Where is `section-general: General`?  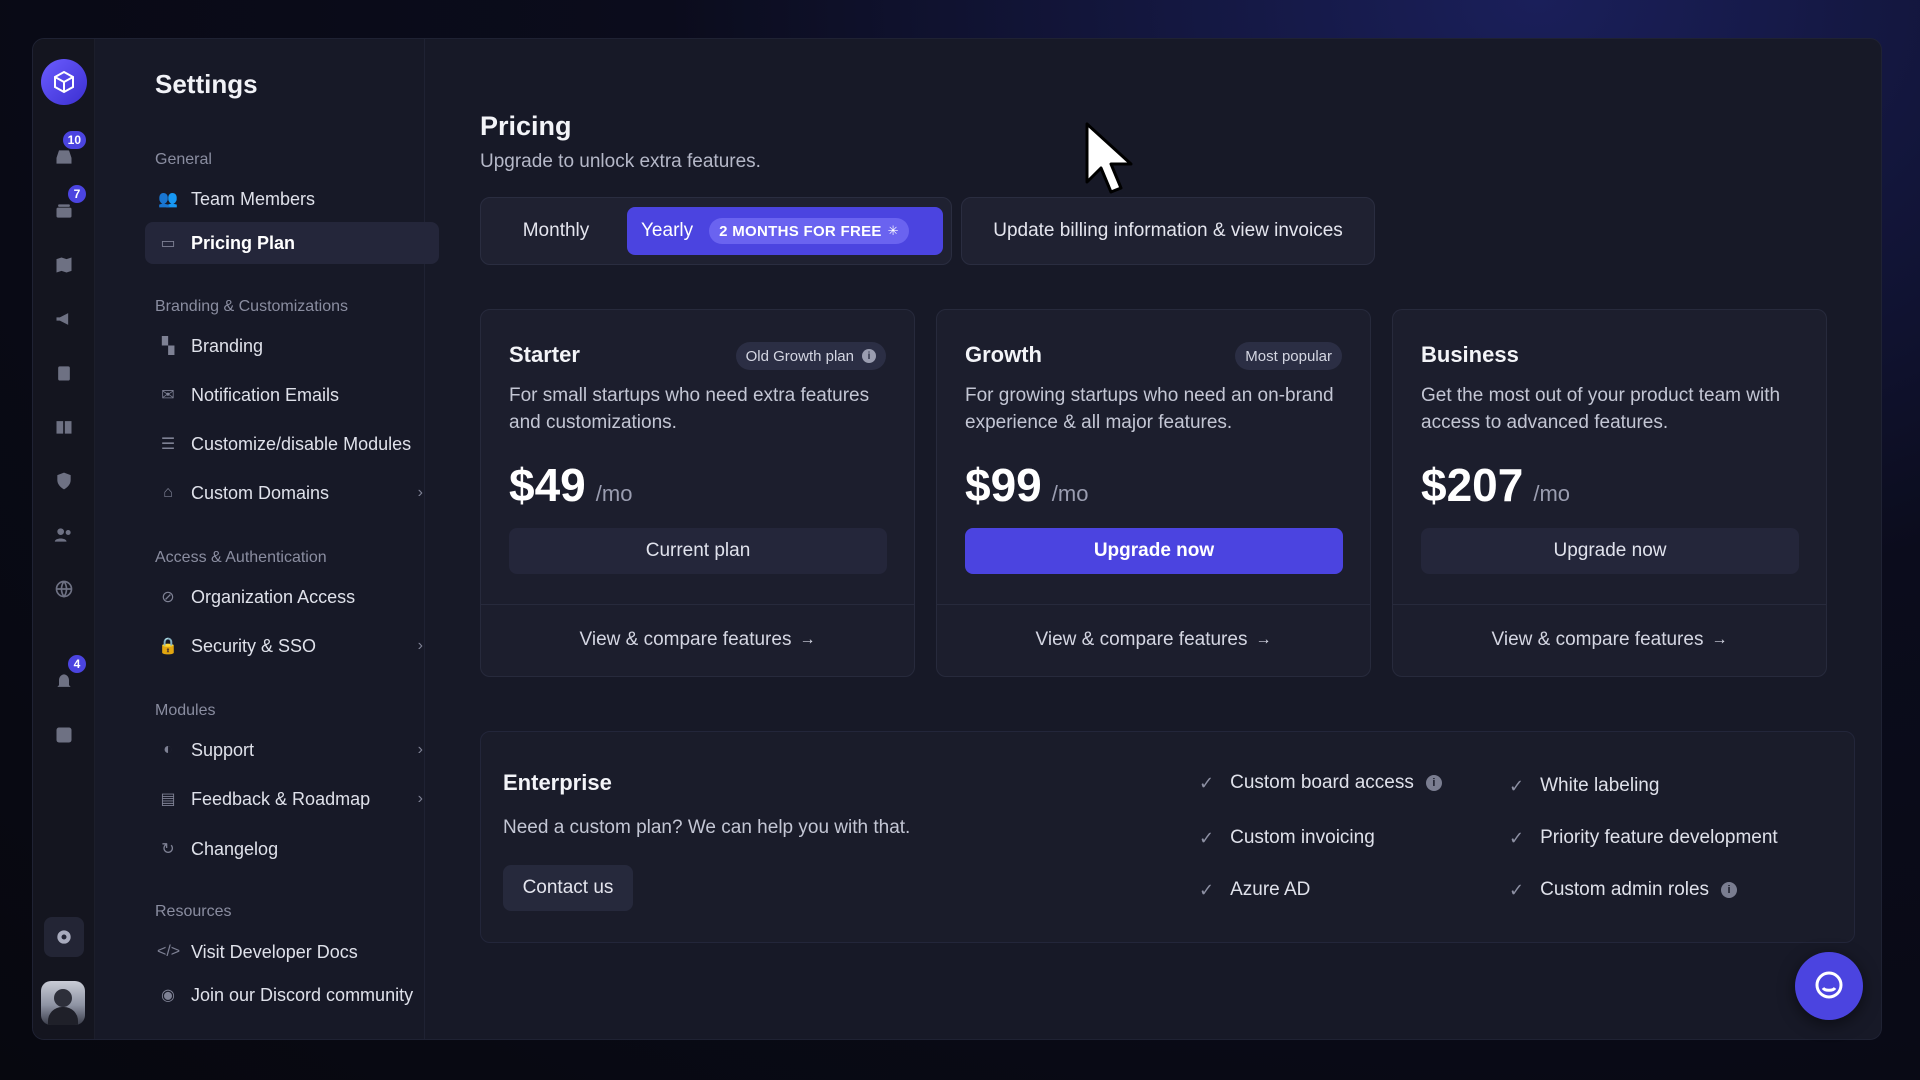
section-general: General is located at coordinates (183, 159).